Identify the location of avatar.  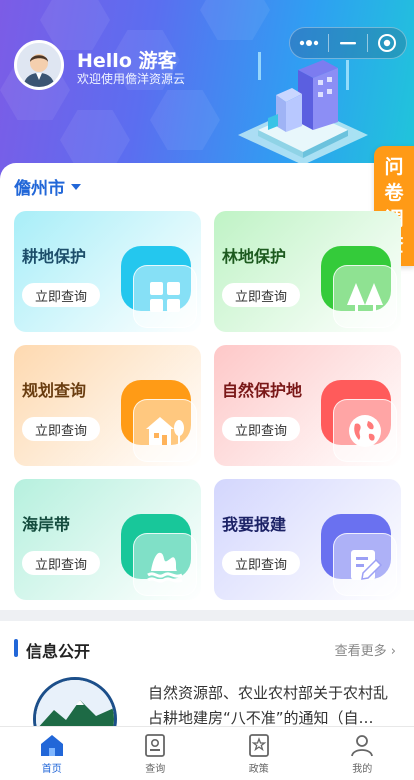
(39, 65).